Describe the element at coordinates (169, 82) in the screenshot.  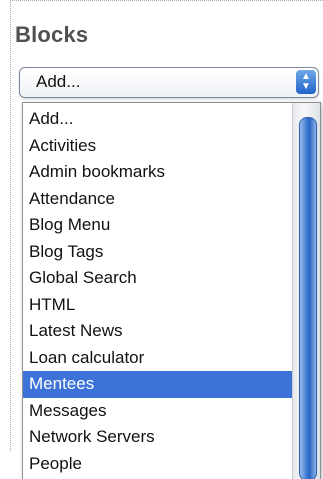
I see `add-block-select: Add... ▲ ▼` at that location.